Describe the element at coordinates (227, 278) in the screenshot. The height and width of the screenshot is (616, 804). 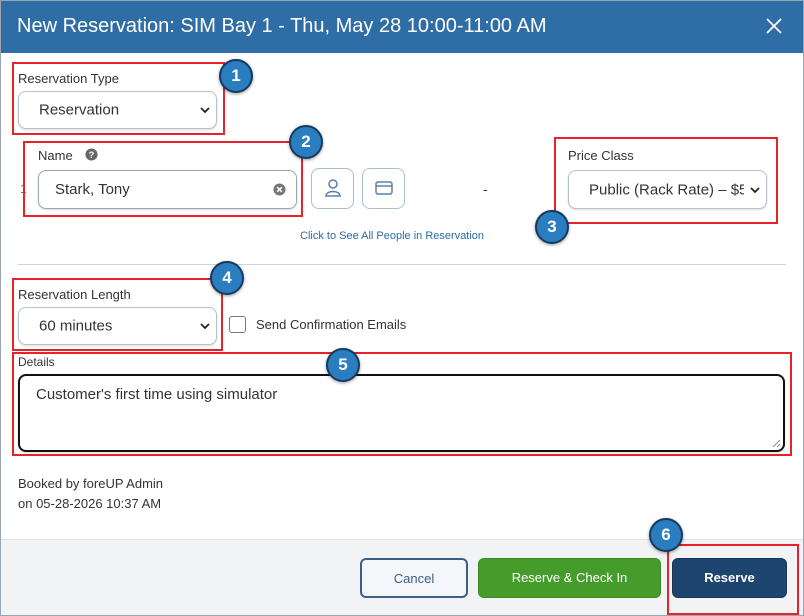
I see `callout-badge-4: 4` at that location.